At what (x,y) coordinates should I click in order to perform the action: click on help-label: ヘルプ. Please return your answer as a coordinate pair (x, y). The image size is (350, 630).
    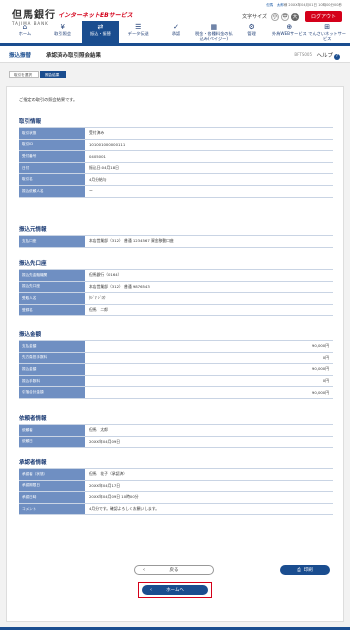
    Looking at the image, I should click on (324, 56).